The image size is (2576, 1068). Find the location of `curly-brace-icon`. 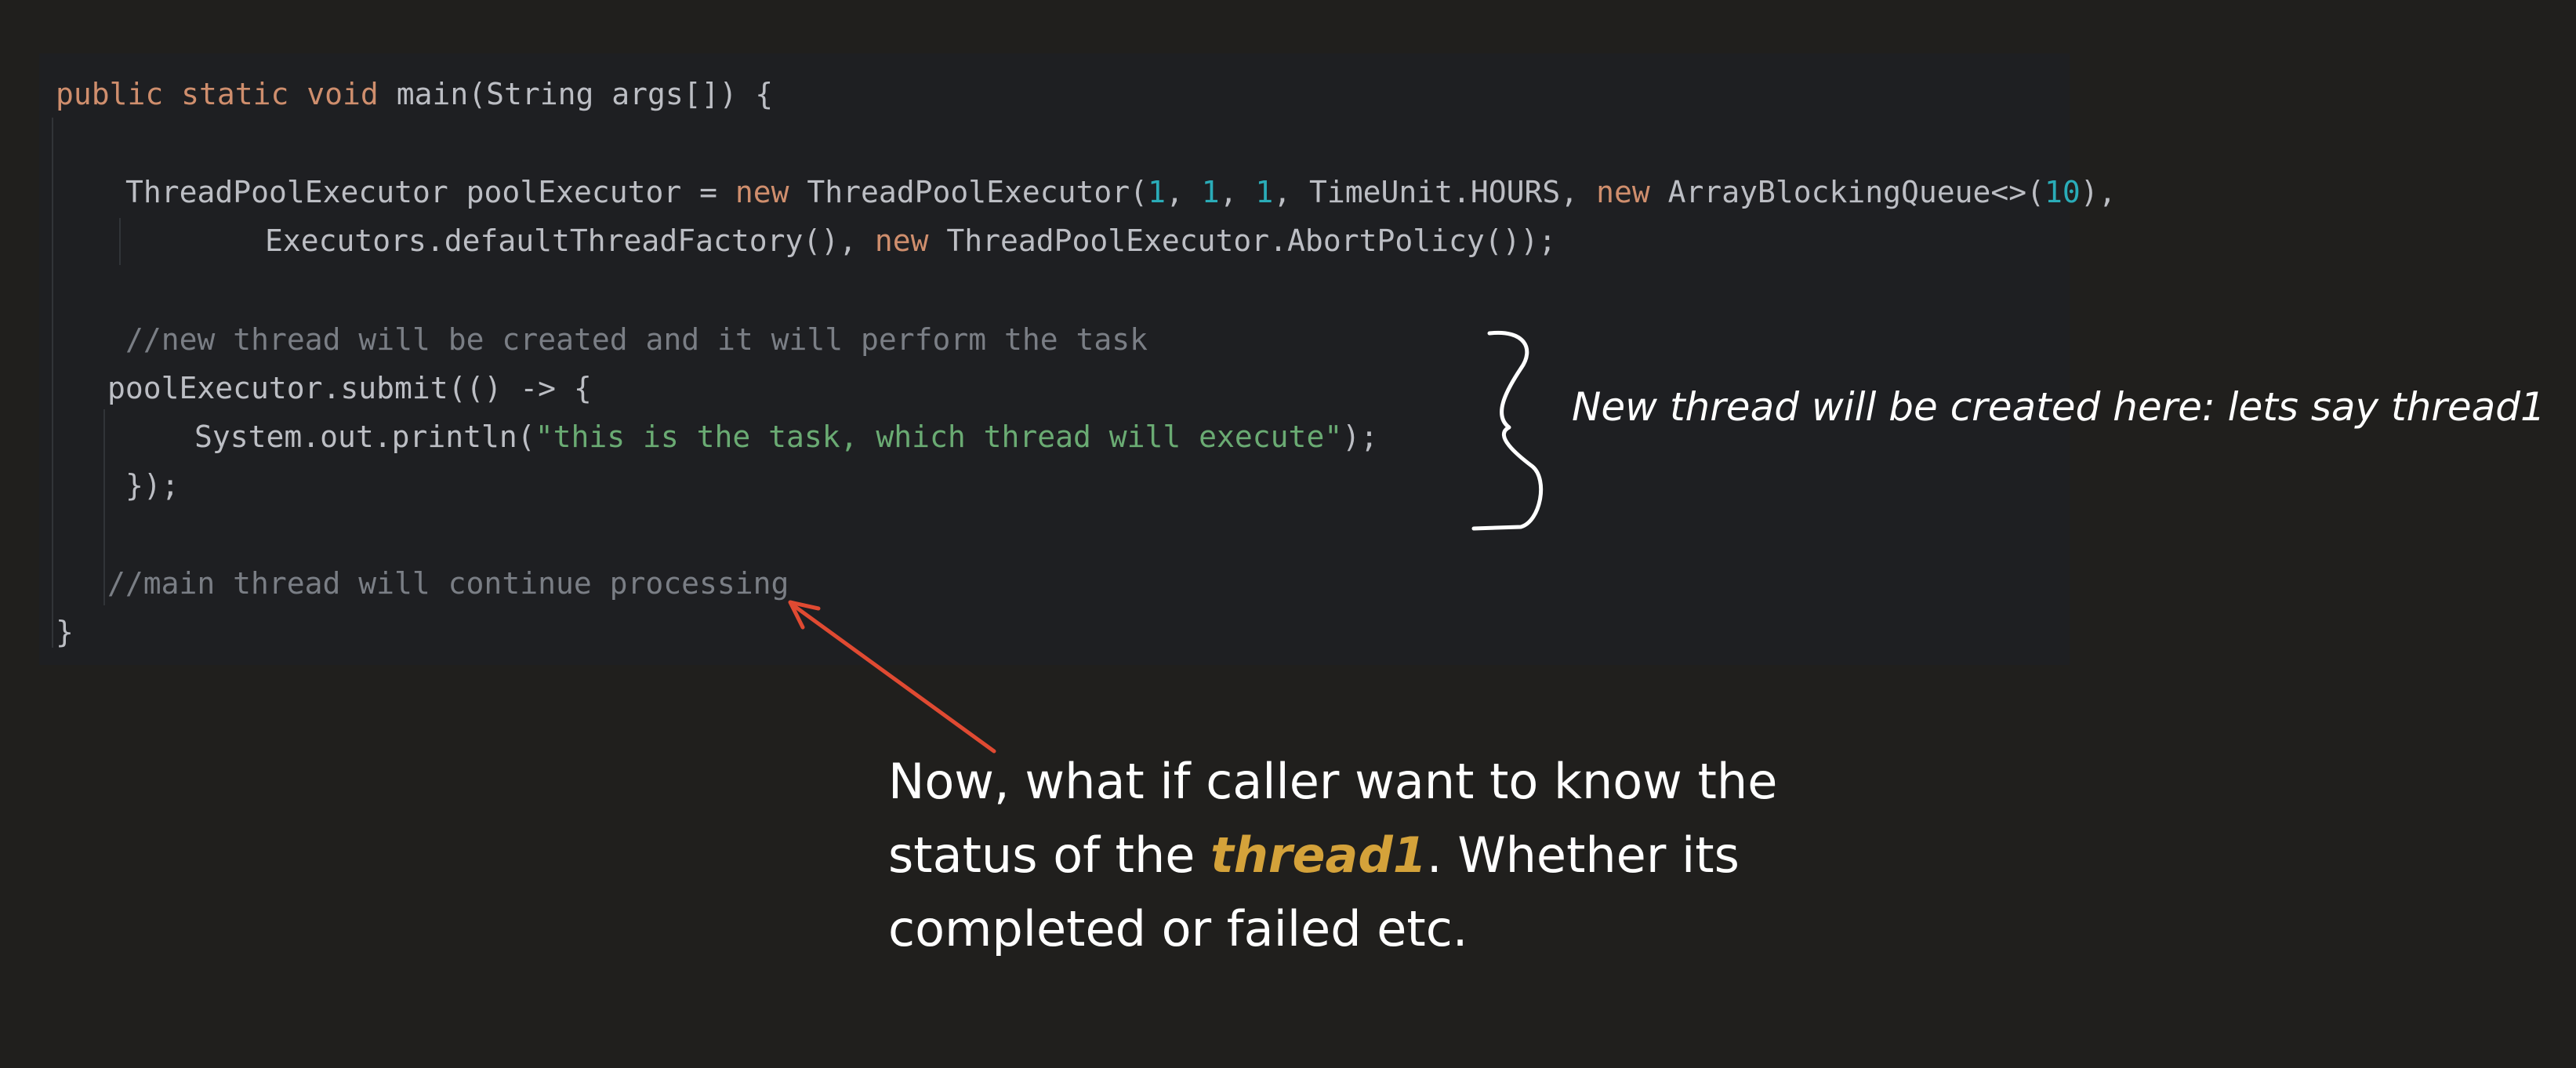

curly-brace-icon is located at coordinates (1508, 430).